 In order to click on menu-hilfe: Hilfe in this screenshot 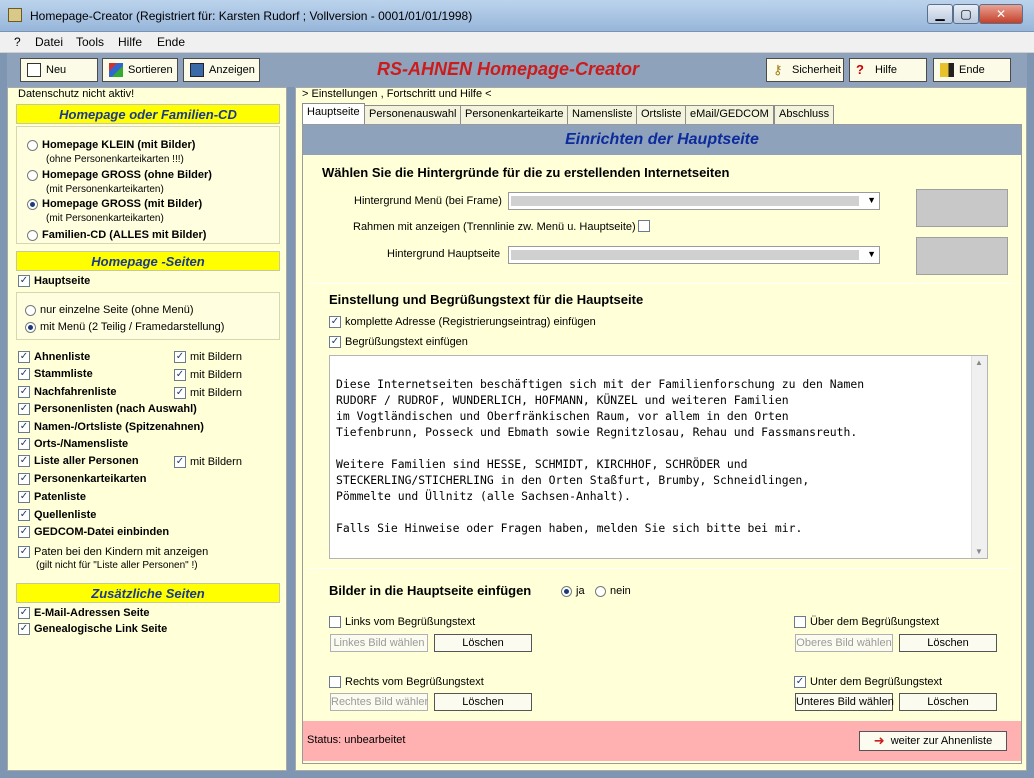, I will do `click(130, 42)`.